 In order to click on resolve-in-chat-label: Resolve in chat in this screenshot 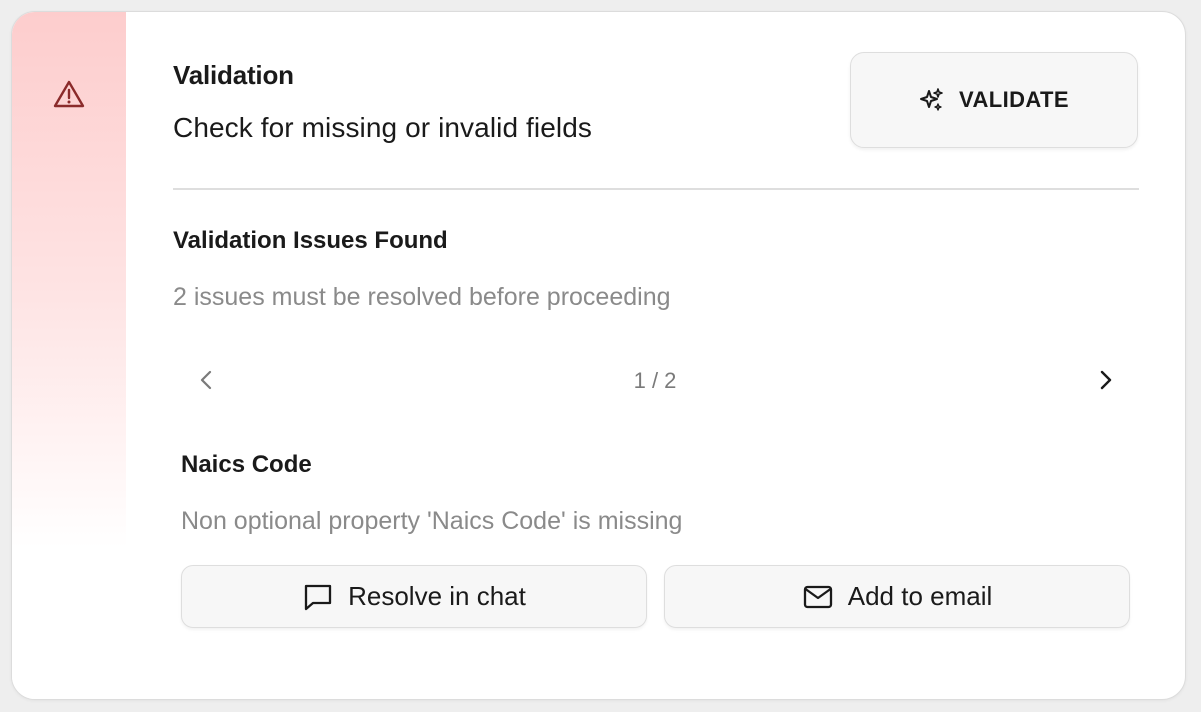, I will do `click(437, 596)`.